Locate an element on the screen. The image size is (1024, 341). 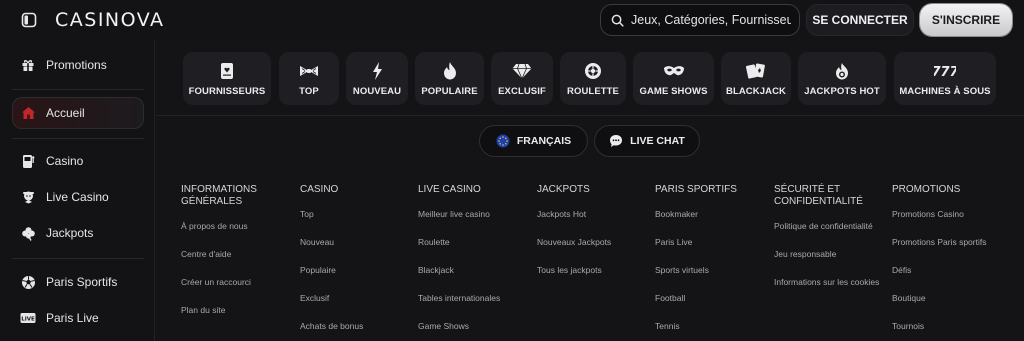
category-blackjack: BLACKJACK is located at coordinates (756, 78).